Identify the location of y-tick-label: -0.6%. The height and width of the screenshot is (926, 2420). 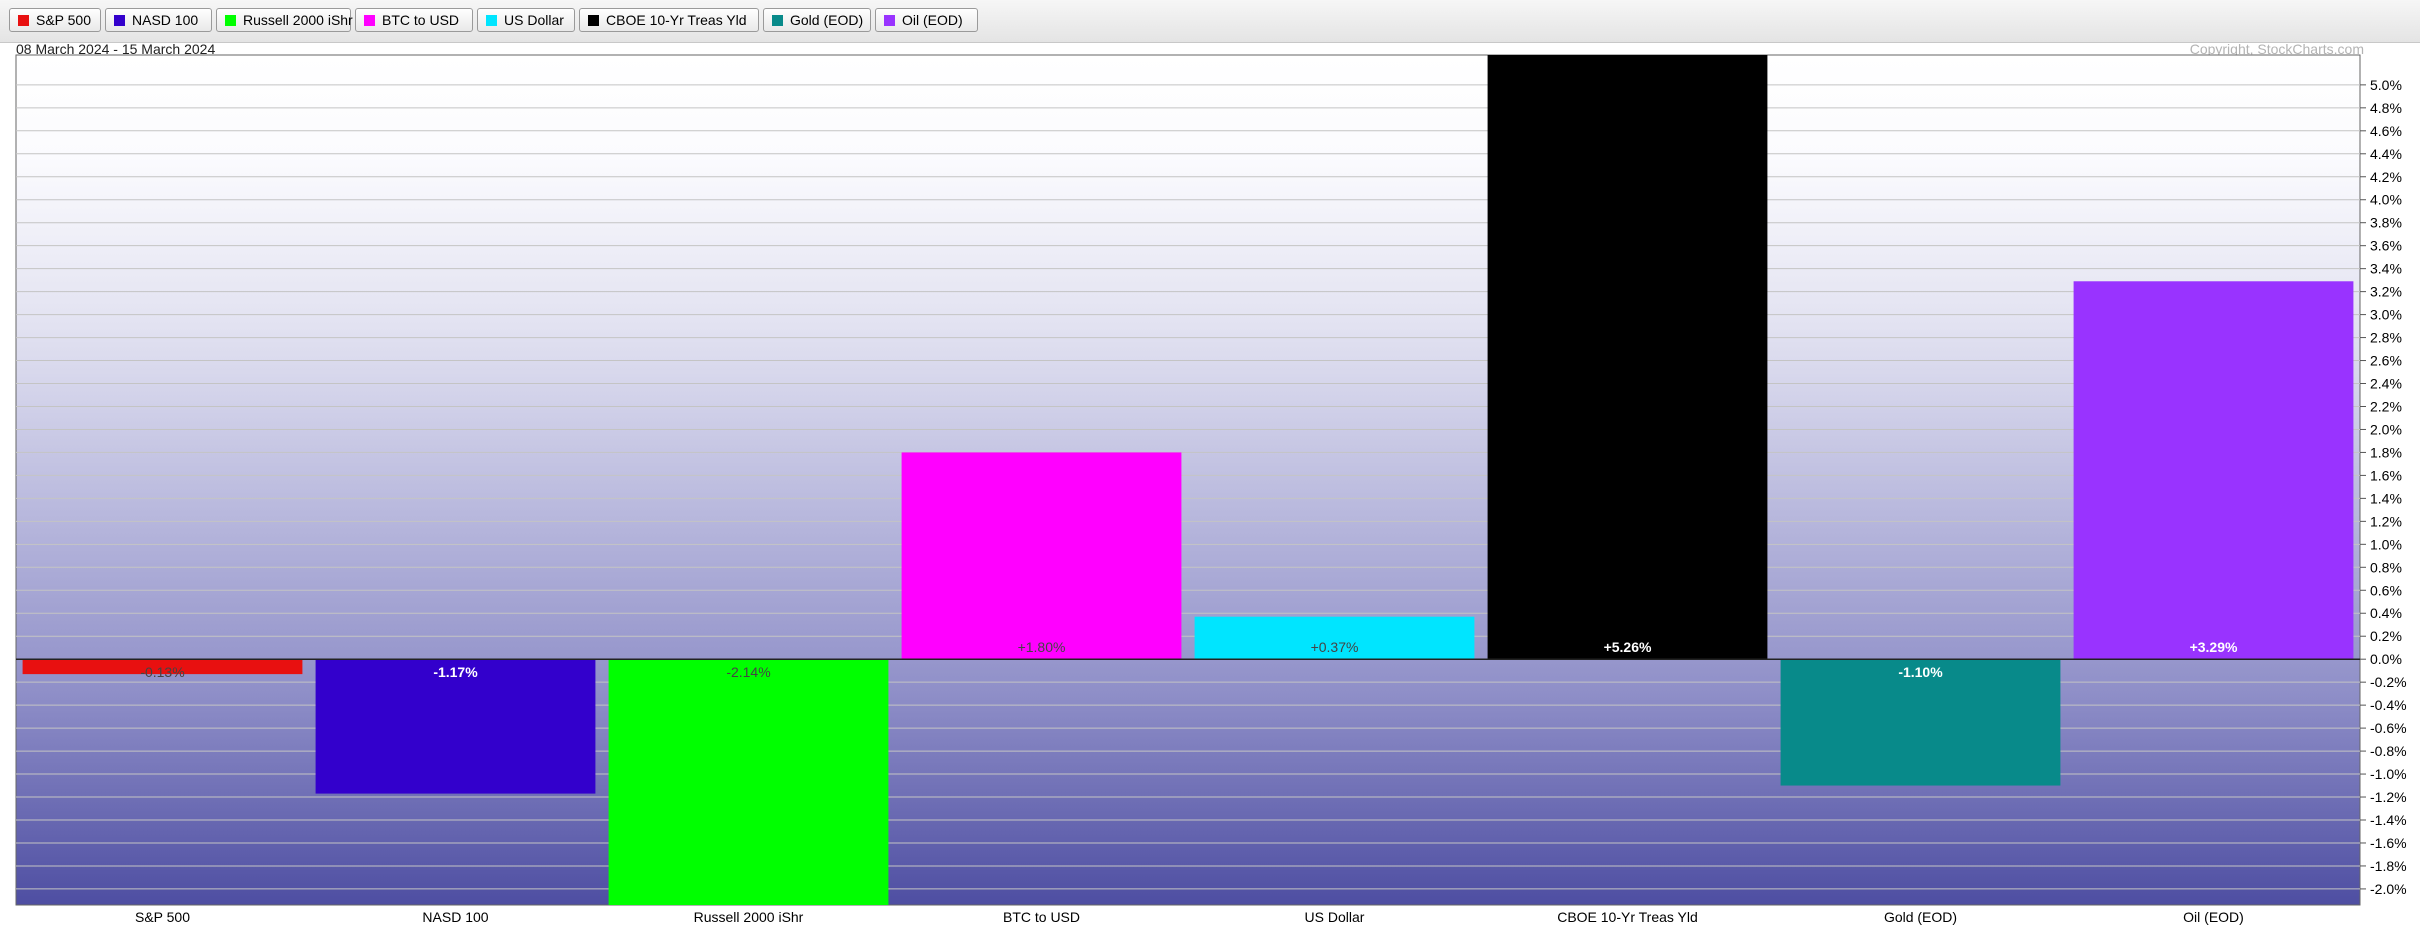
(2388, 728).